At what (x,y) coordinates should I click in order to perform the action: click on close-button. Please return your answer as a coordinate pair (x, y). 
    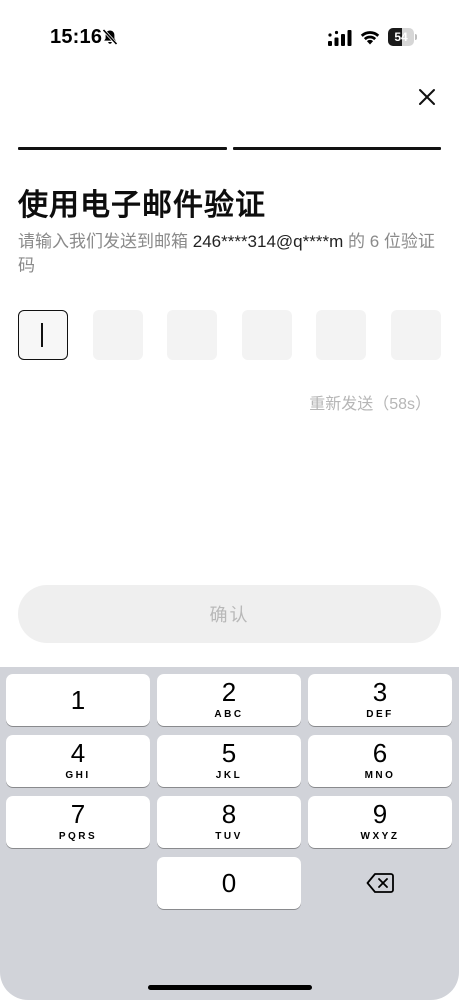
    Looking at the image, I should click on (427, 97).